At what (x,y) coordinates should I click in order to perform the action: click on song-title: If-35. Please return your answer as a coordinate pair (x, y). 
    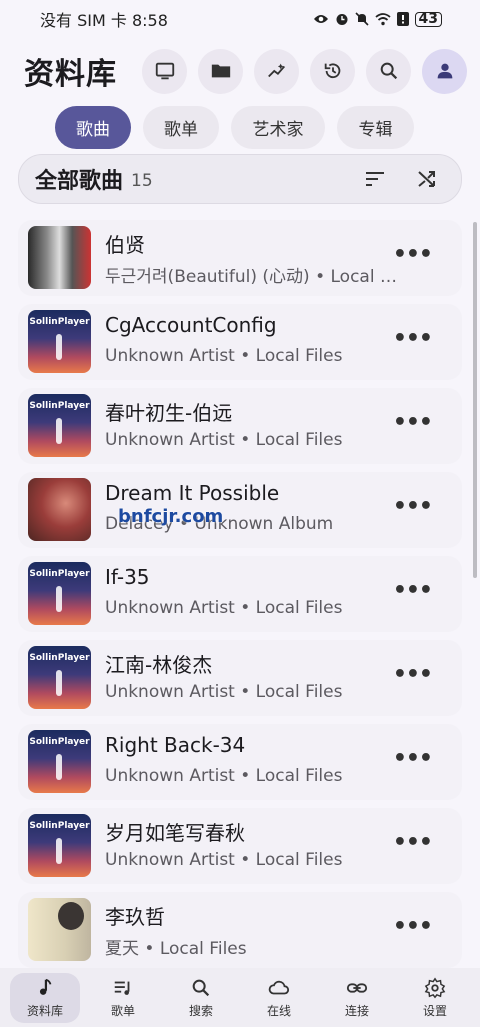
    Looking at the image, I should click on (127, 577).